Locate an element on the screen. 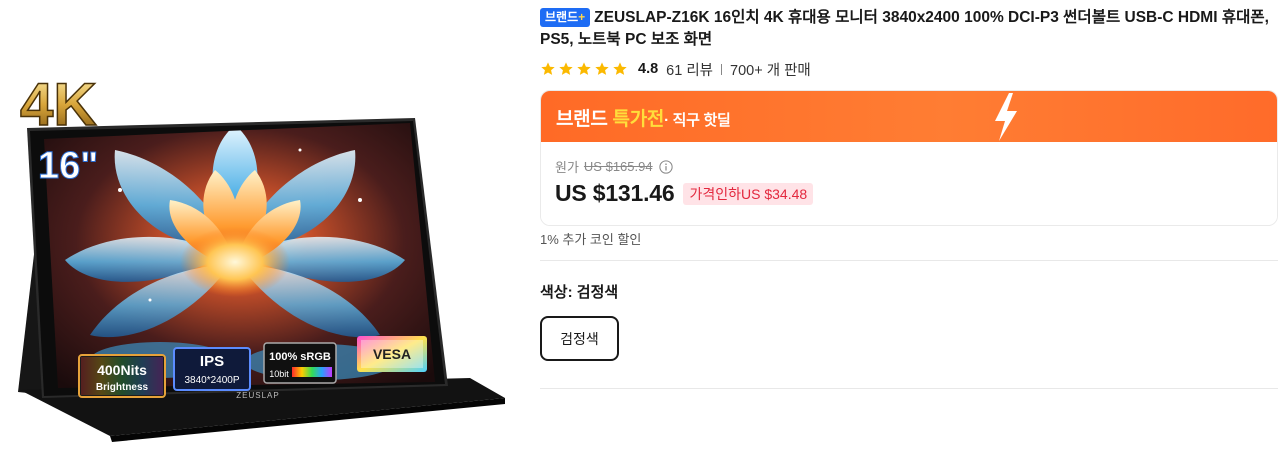 The height and width of the screenshot is (457, 1280). rating-row: 4.8 61 리뷰 700+ 개 판매 is located at coordinates (675, 69).